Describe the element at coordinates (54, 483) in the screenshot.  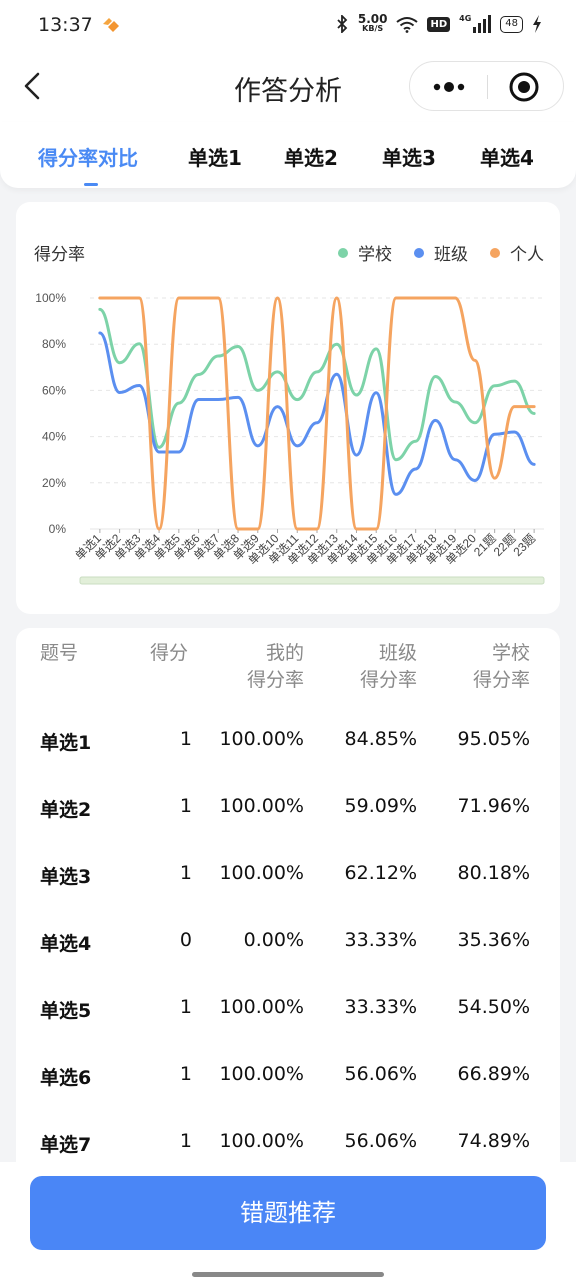
I see `y-tick-label: 20%` at that location.